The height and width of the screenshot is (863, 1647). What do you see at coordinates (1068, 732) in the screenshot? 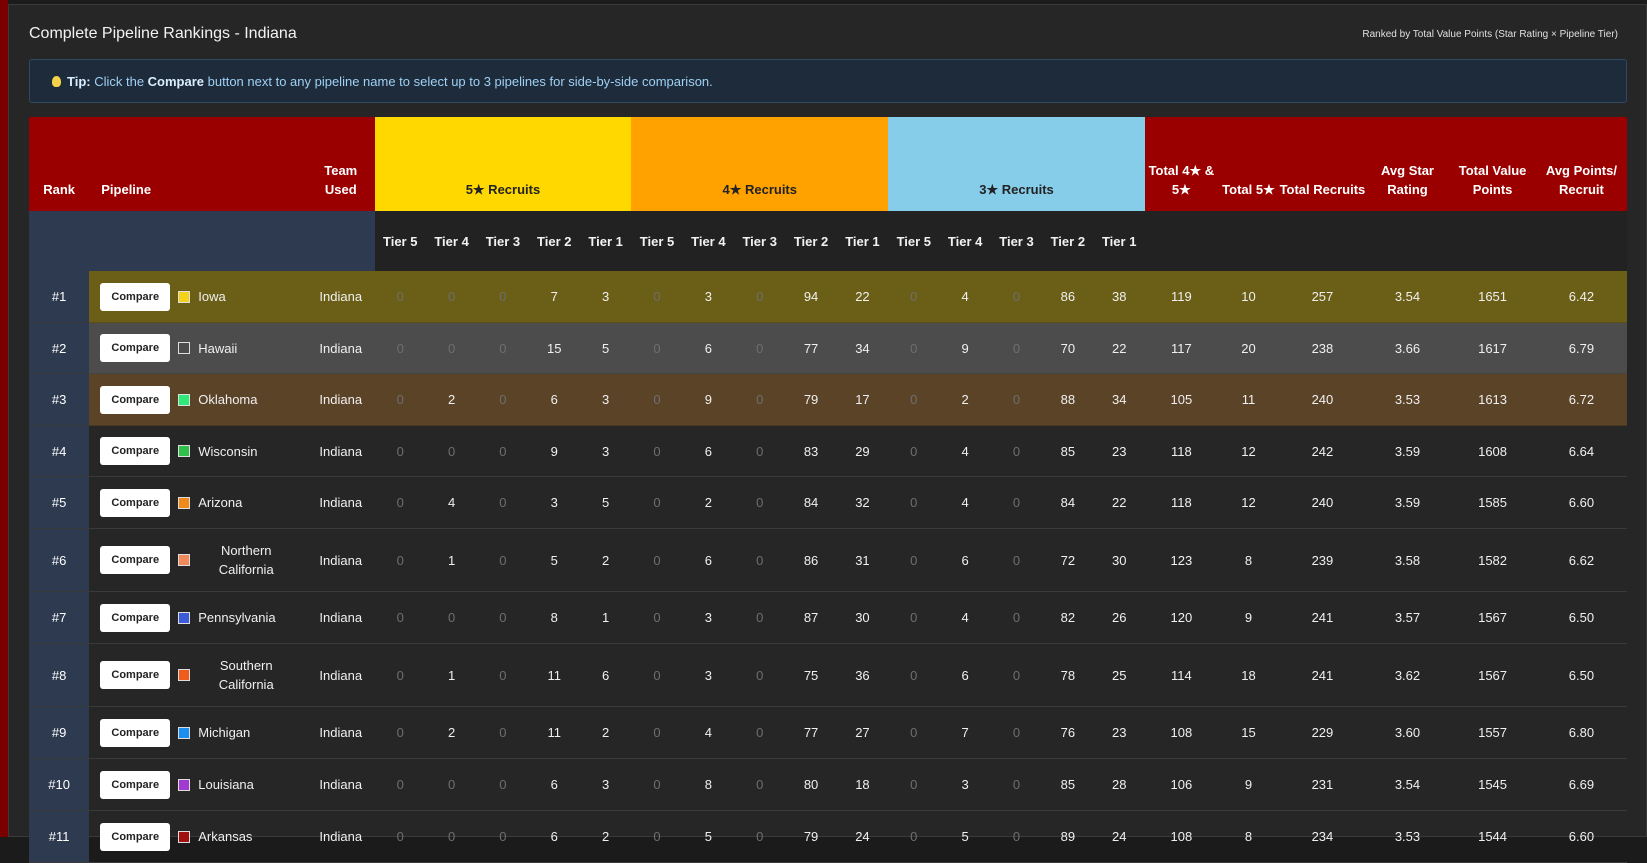
I see `tier-count-cell: 76` at bounding box center [1068, 732].